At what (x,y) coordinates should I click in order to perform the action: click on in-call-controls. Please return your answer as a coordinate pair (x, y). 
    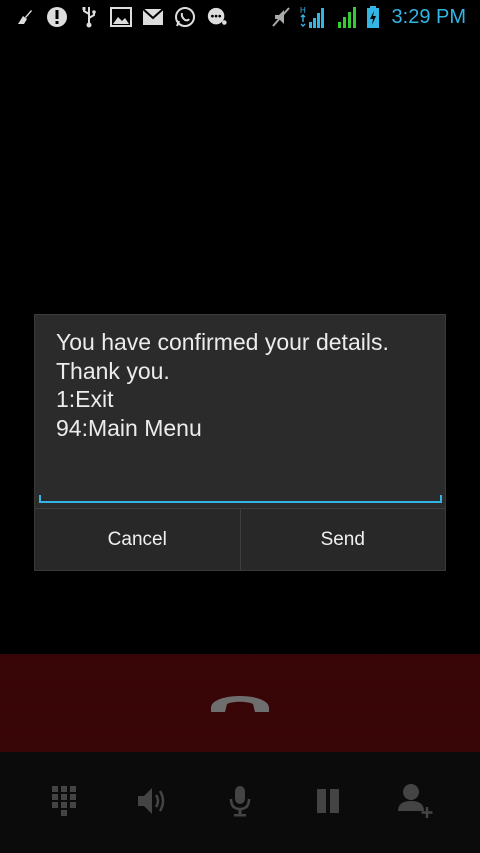
    Looking at the image, I should click on (240, 802).